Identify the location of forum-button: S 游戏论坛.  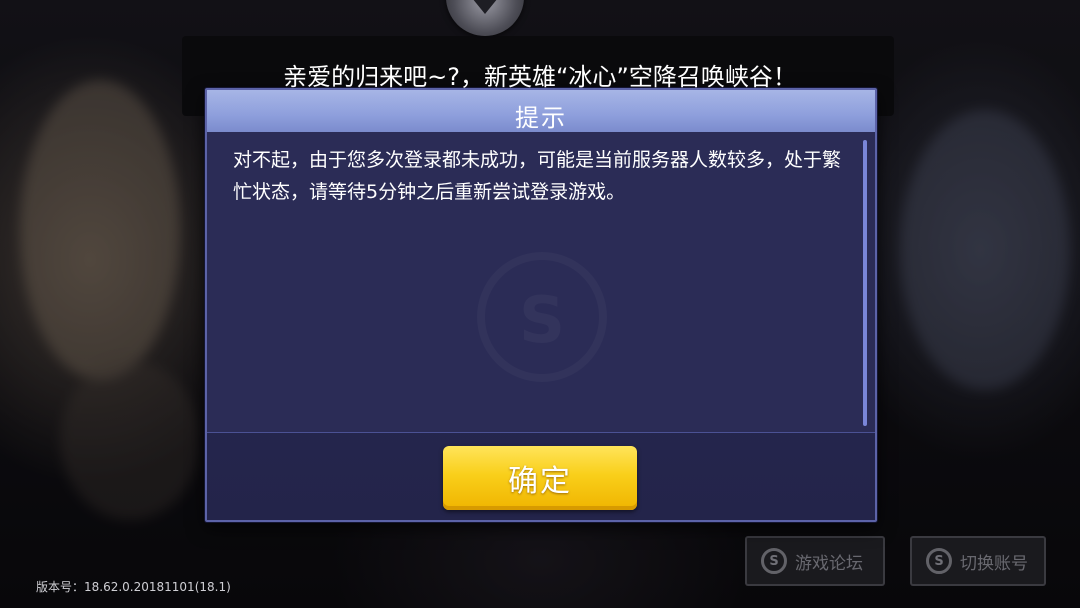
(815, 561).